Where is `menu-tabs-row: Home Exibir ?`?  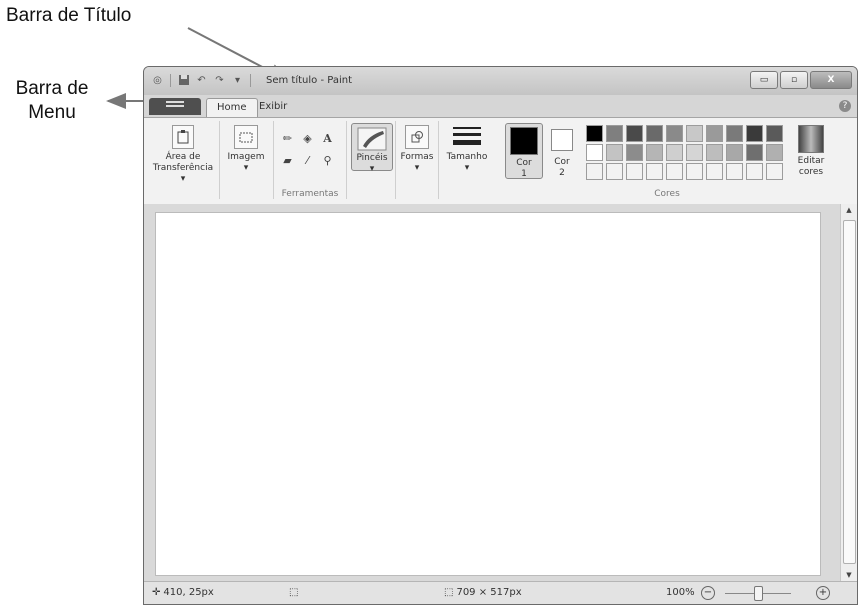 menu-tabs-row: Home Exibir ? is located at coordinates (500, 106).